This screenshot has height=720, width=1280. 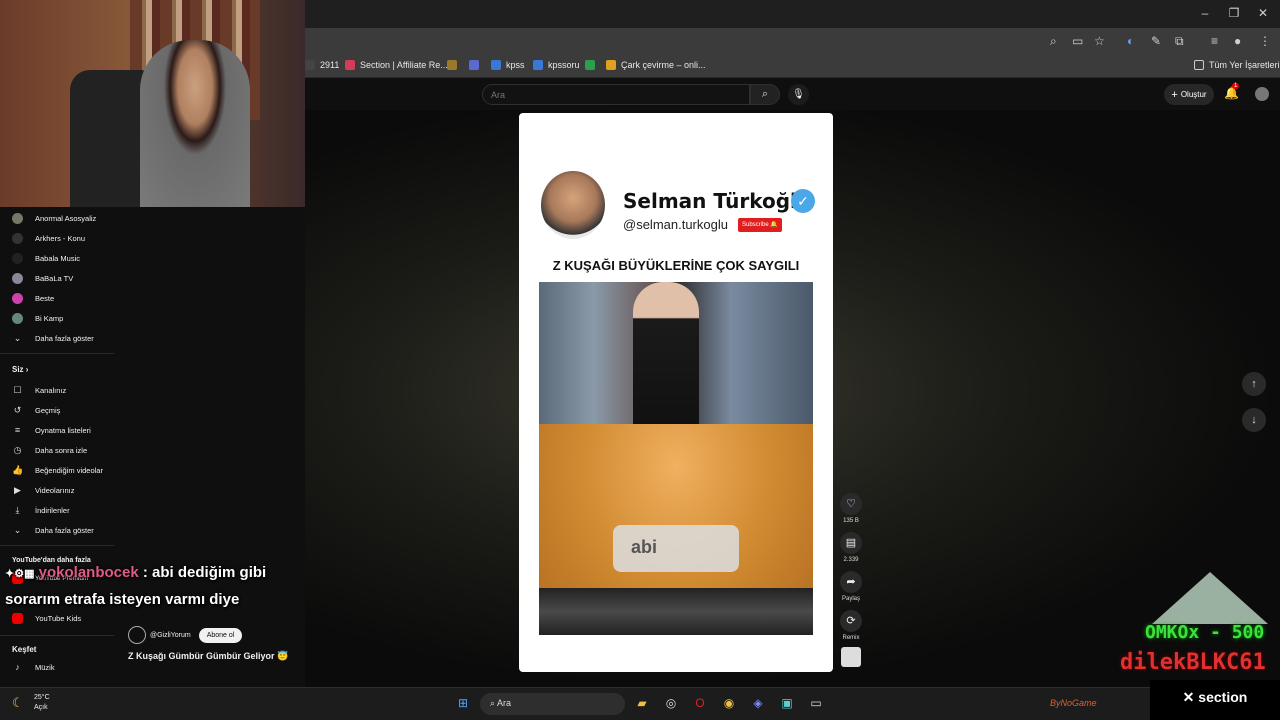 I want to click on section-sponsor-logo: ✕ section, so click(x=1215, y=700).